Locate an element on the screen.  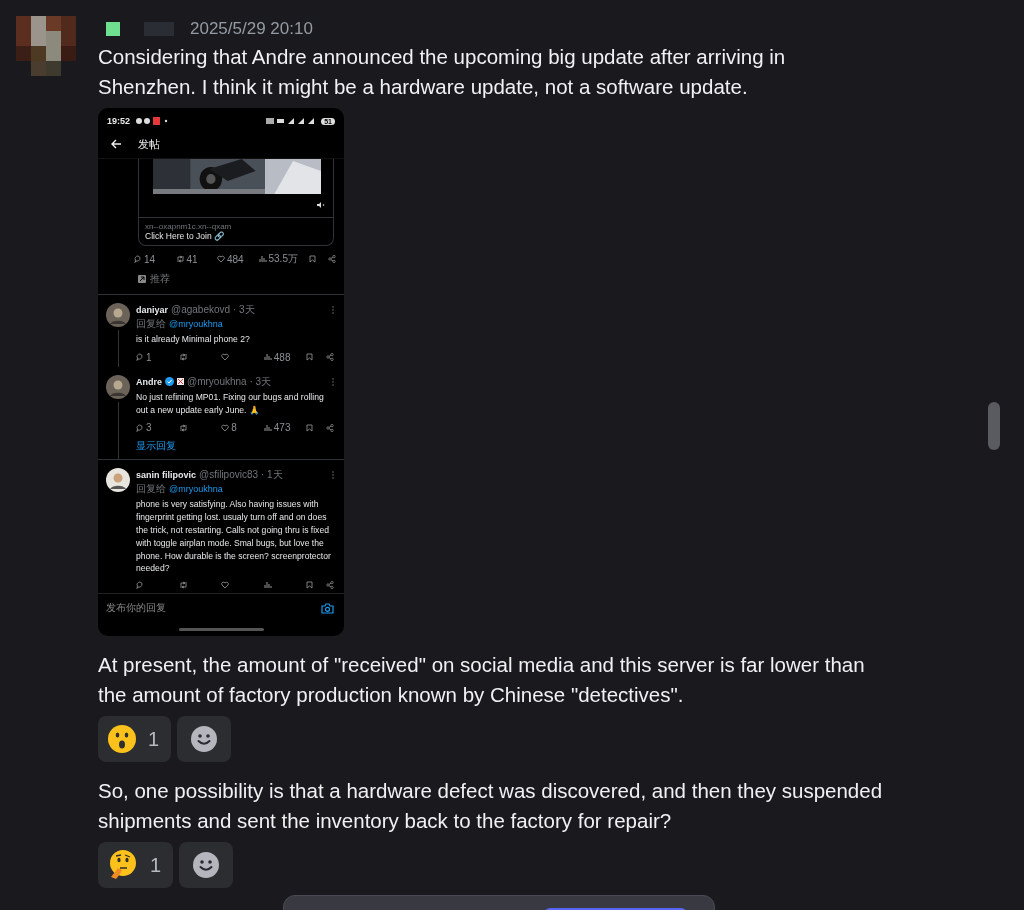
user-avatar is located at coordinates (46, 46).